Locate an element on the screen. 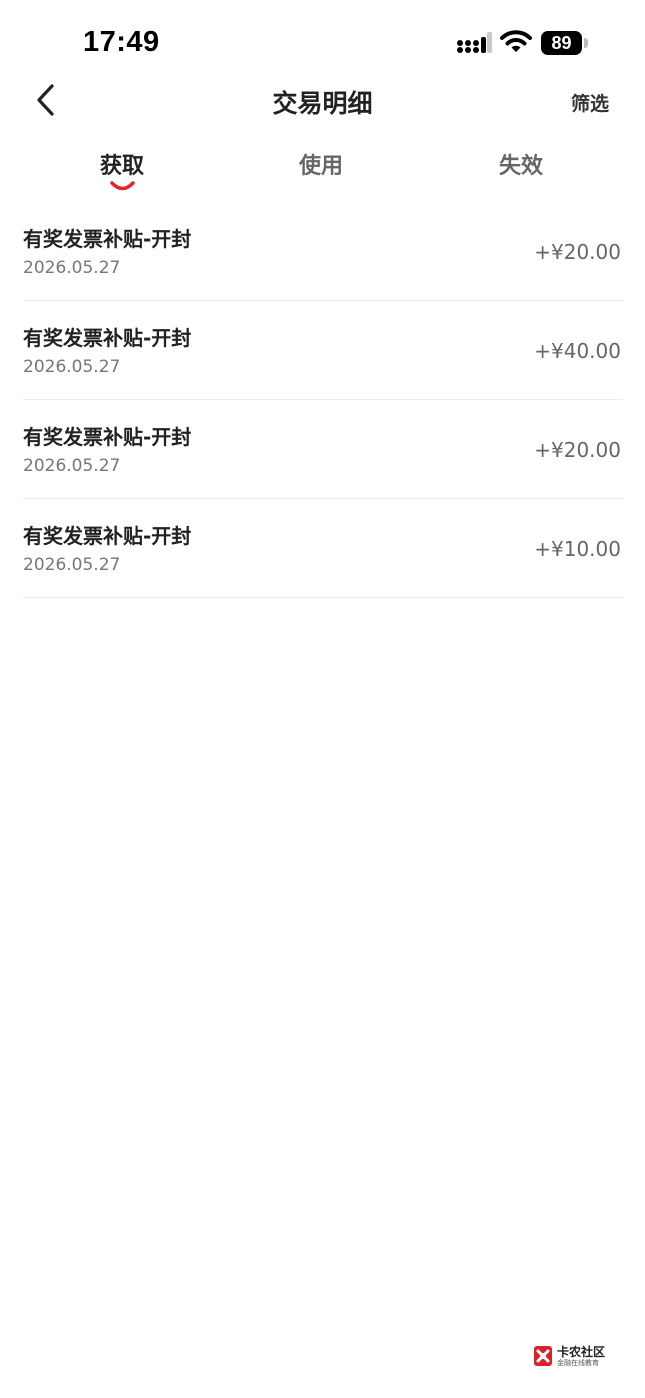 The image size is (645, 1398). transaction-row: 有奖发票补贴-开封 2026.05.27 +¥10.00 is located at coordinates (323, 548).